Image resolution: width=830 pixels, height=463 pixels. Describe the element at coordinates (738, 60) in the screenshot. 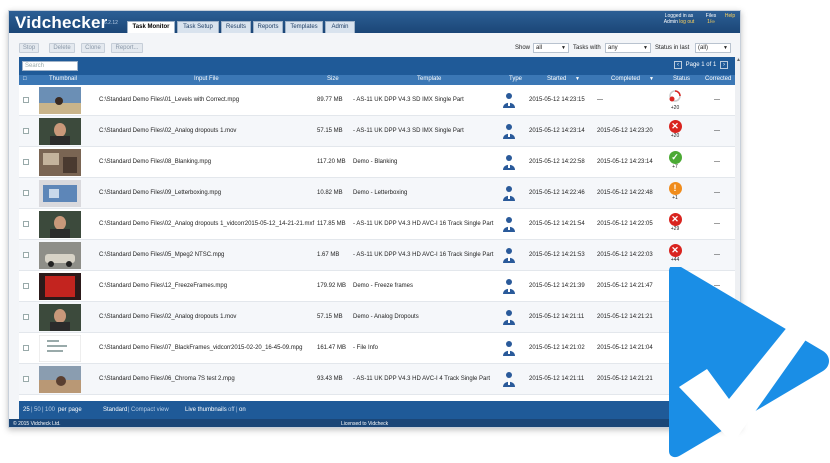

I see `scroll-up-icon: ▲` at that location.